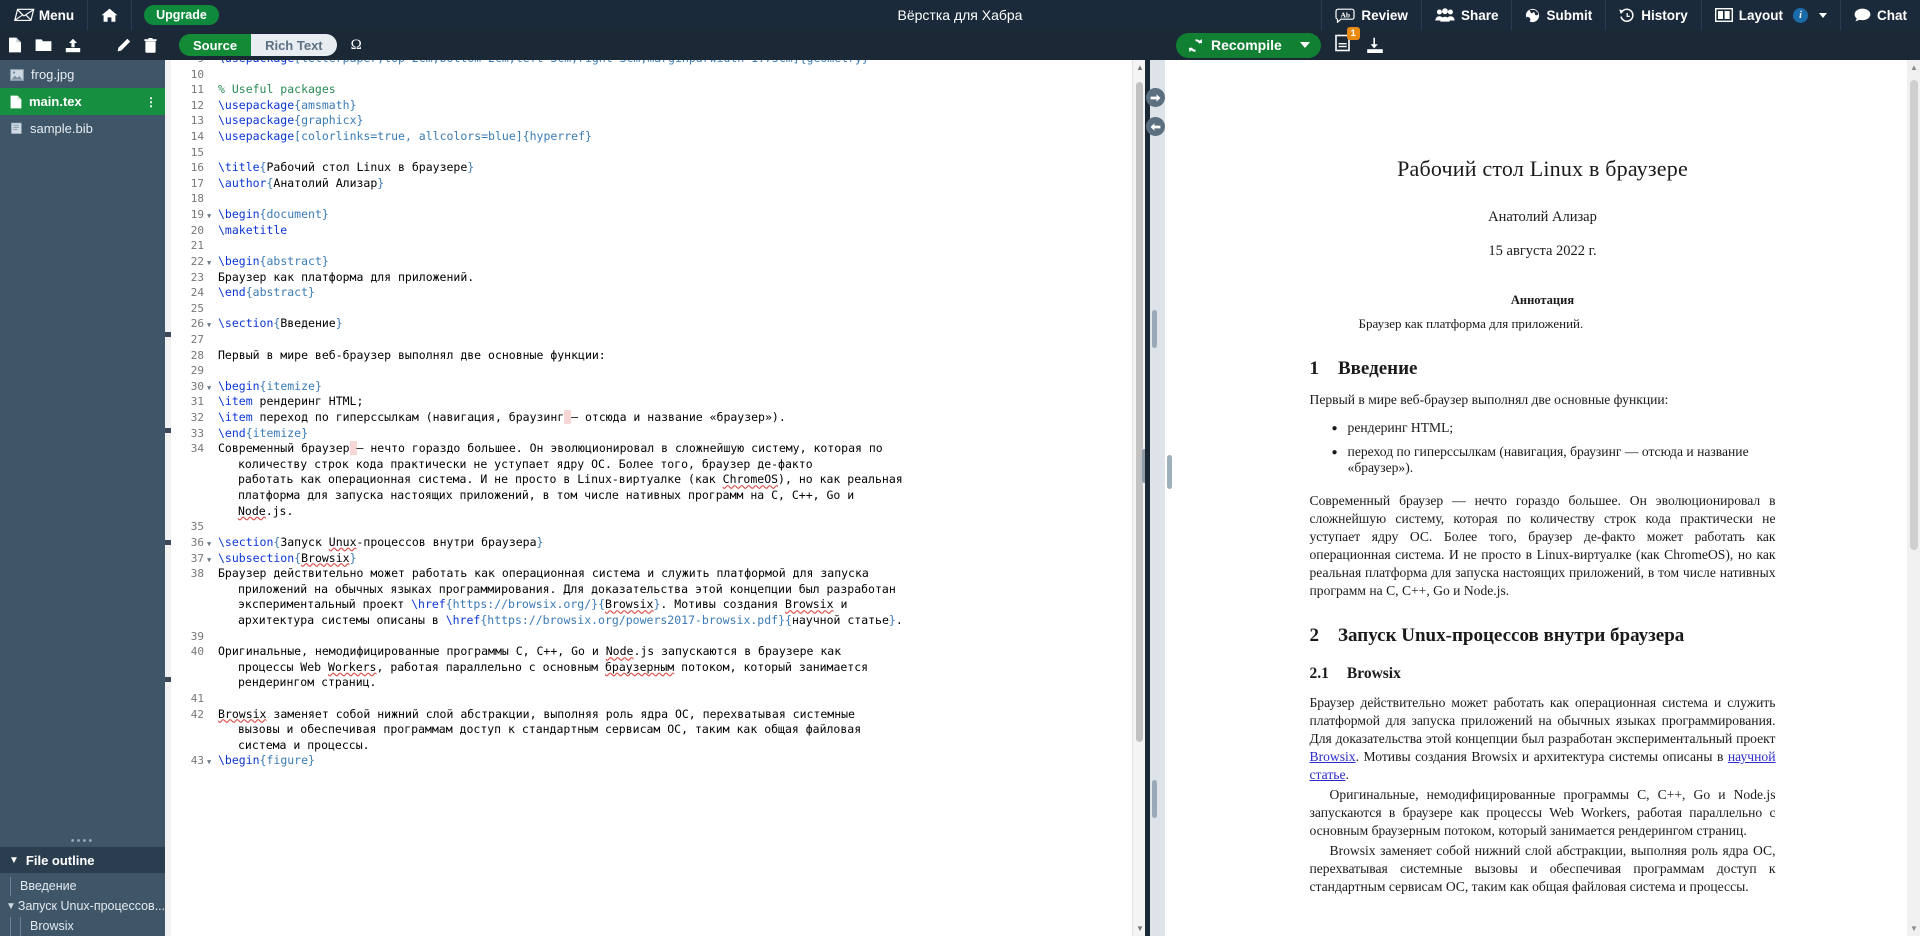 This screenshot has width=1920, height=936. I want to click on menu-button: 🖂 Menu, so click(44, 15).